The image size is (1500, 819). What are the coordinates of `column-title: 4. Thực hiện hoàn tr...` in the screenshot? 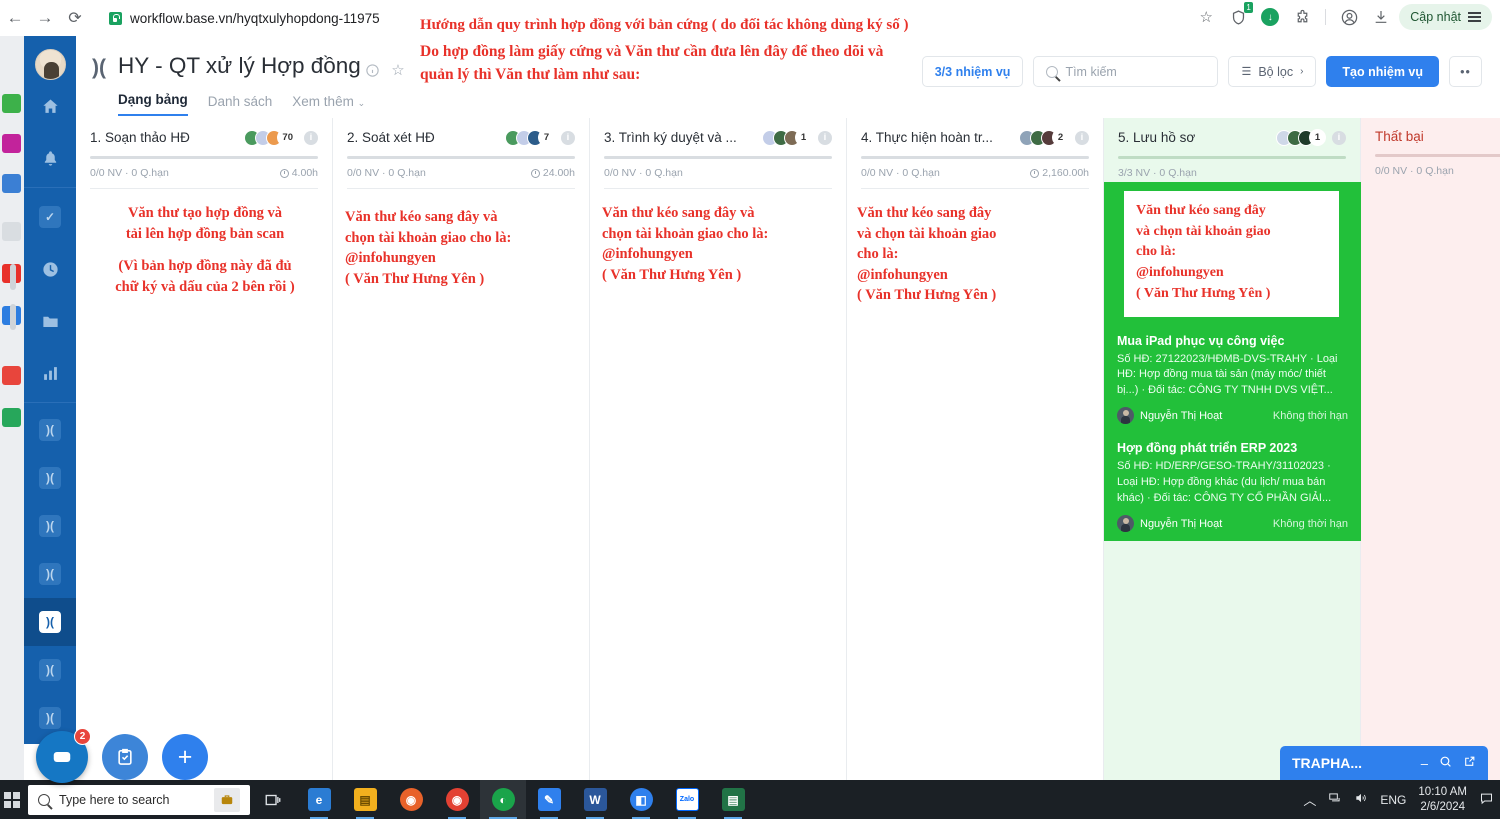 It's located at (927, 137).